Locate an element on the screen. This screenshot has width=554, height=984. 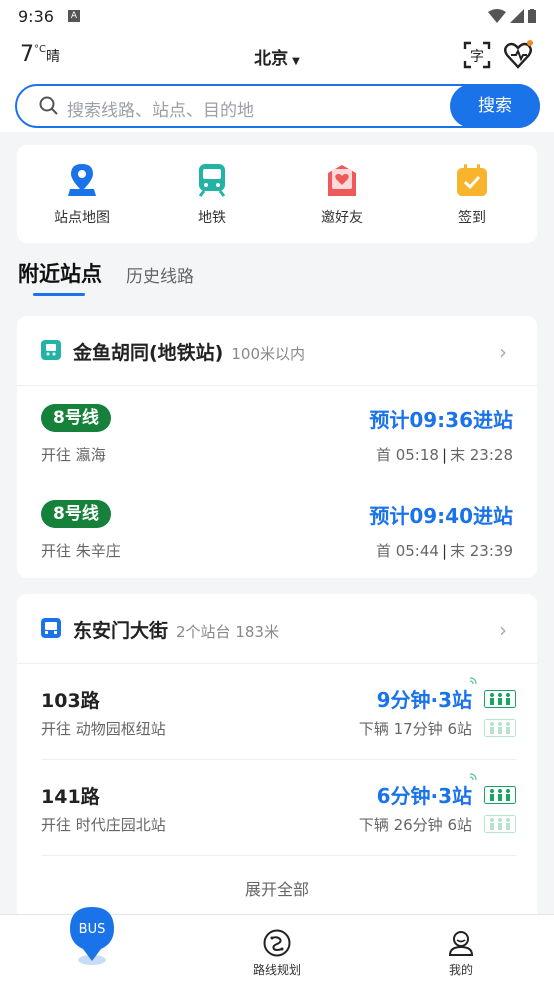
first-train: 首 05:44 is located at coordinates (407, 551).